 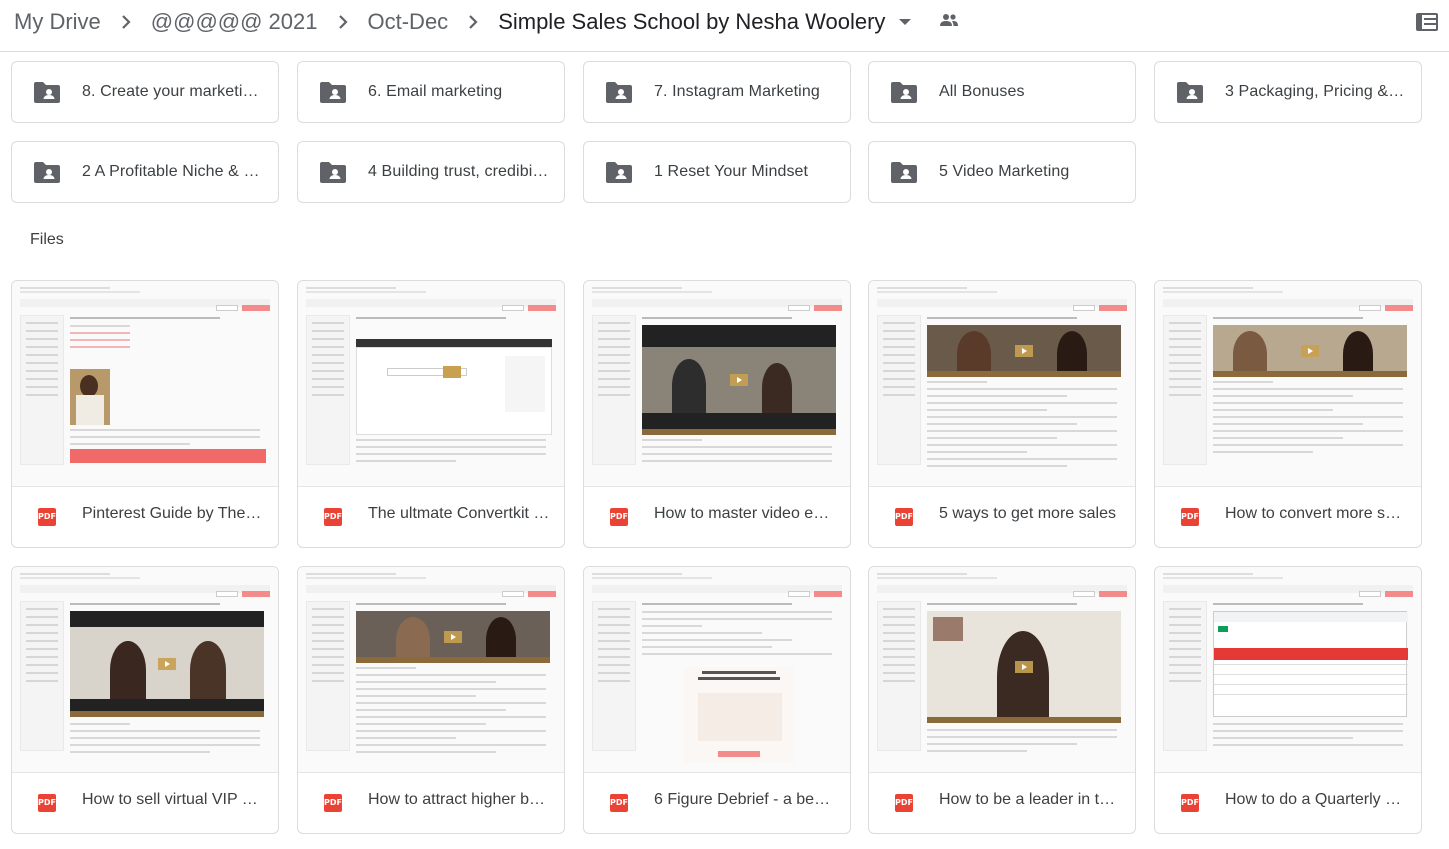 I want to click on folder-name: 5 Video Marketing, so click(x=1004, y=171).